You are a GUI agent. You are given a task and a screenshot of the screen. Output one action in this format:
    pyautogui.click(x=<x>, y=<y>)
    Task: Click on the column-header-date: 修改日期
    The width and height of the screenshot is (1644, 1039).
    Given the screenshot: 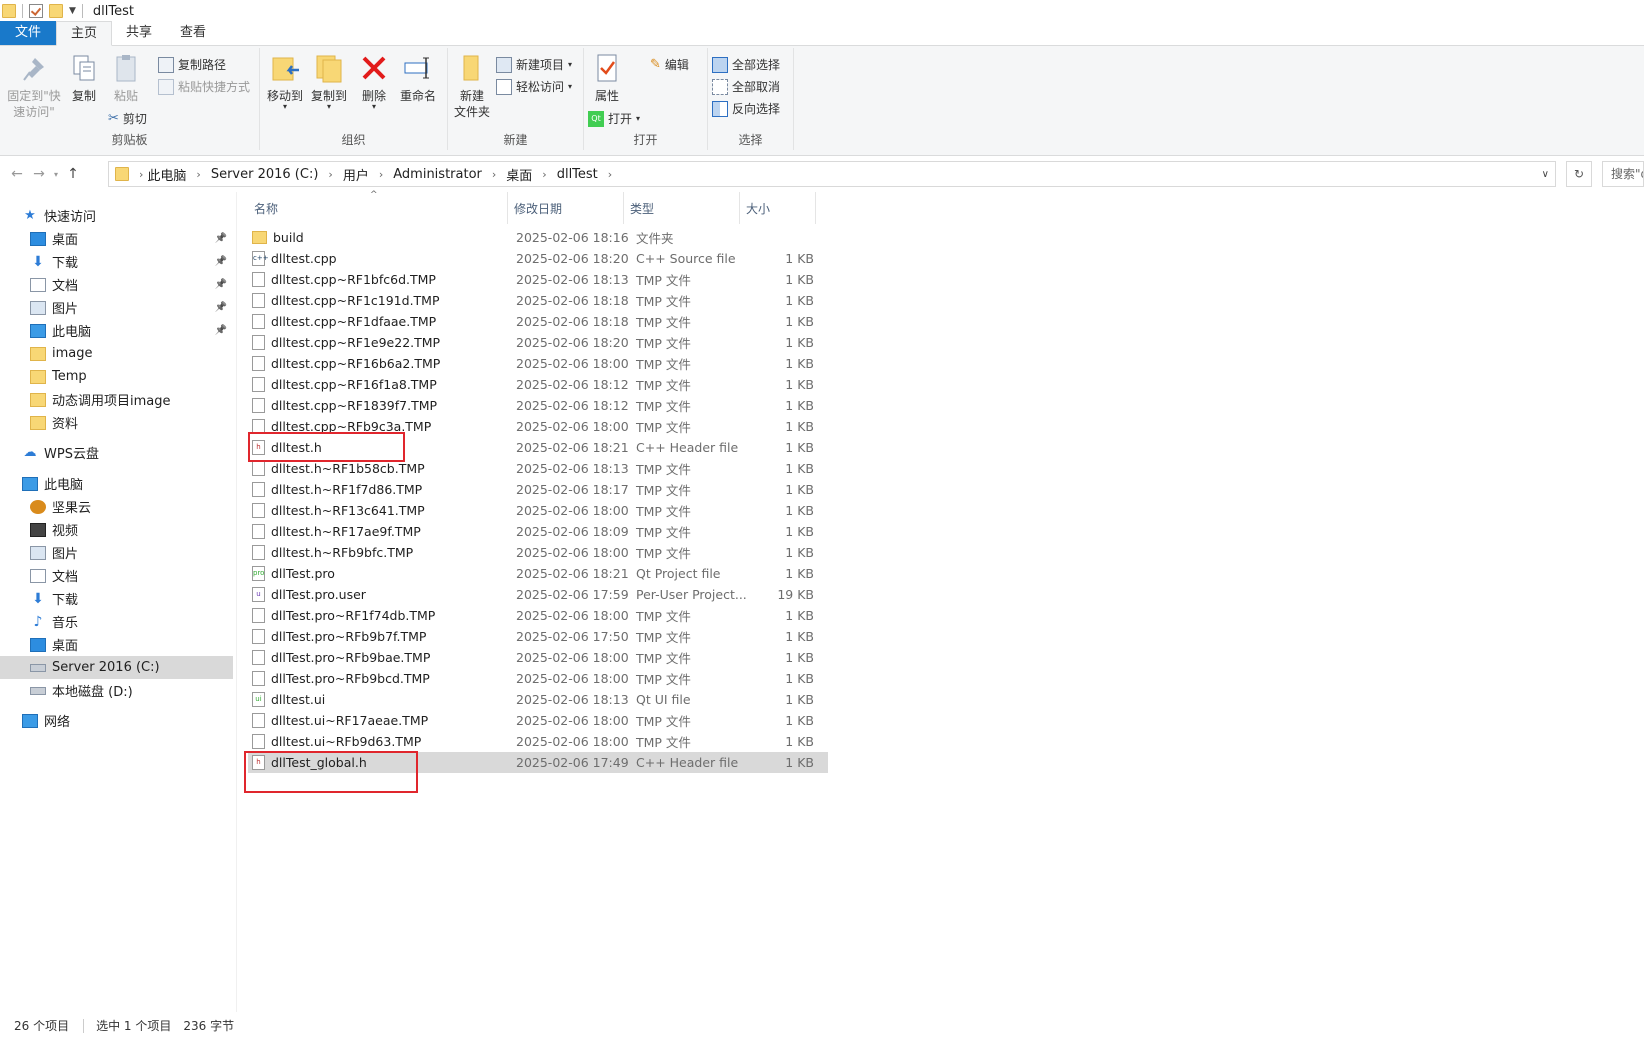 What is the action you would take?
    pyautogui.click(x=566, y=208)
    